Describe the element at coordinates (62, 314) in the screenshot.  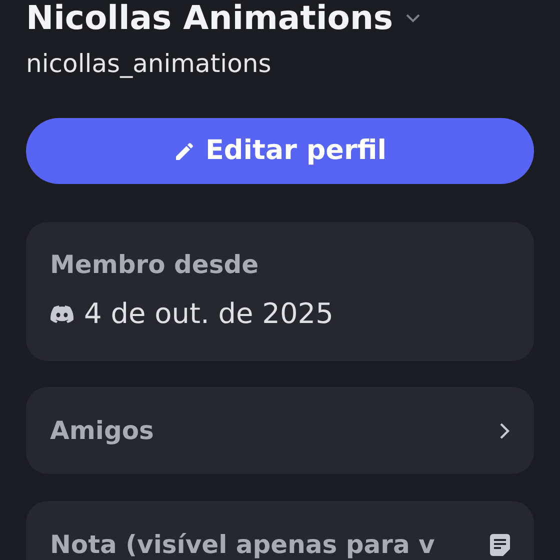
I see `gamepad-icon` at that location.